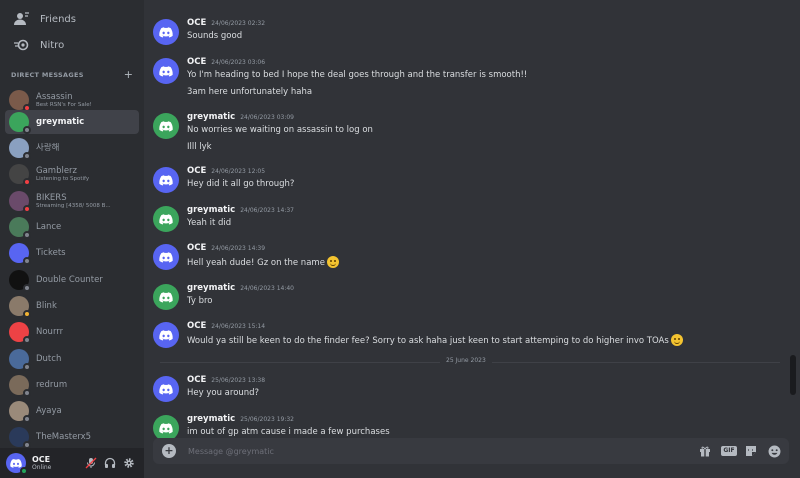 The image size is (800, 478). I want to click on nav-friends: Friends, so click(72, 19).